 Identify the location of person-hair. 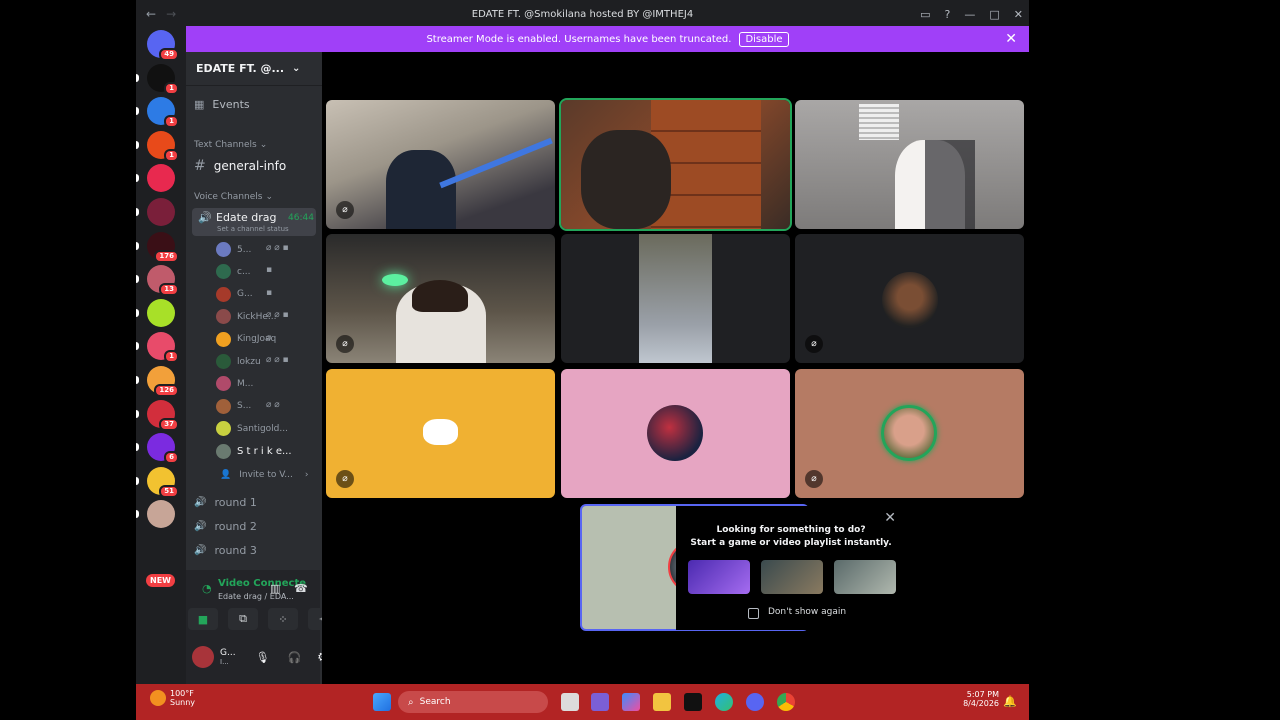
(440, 296).